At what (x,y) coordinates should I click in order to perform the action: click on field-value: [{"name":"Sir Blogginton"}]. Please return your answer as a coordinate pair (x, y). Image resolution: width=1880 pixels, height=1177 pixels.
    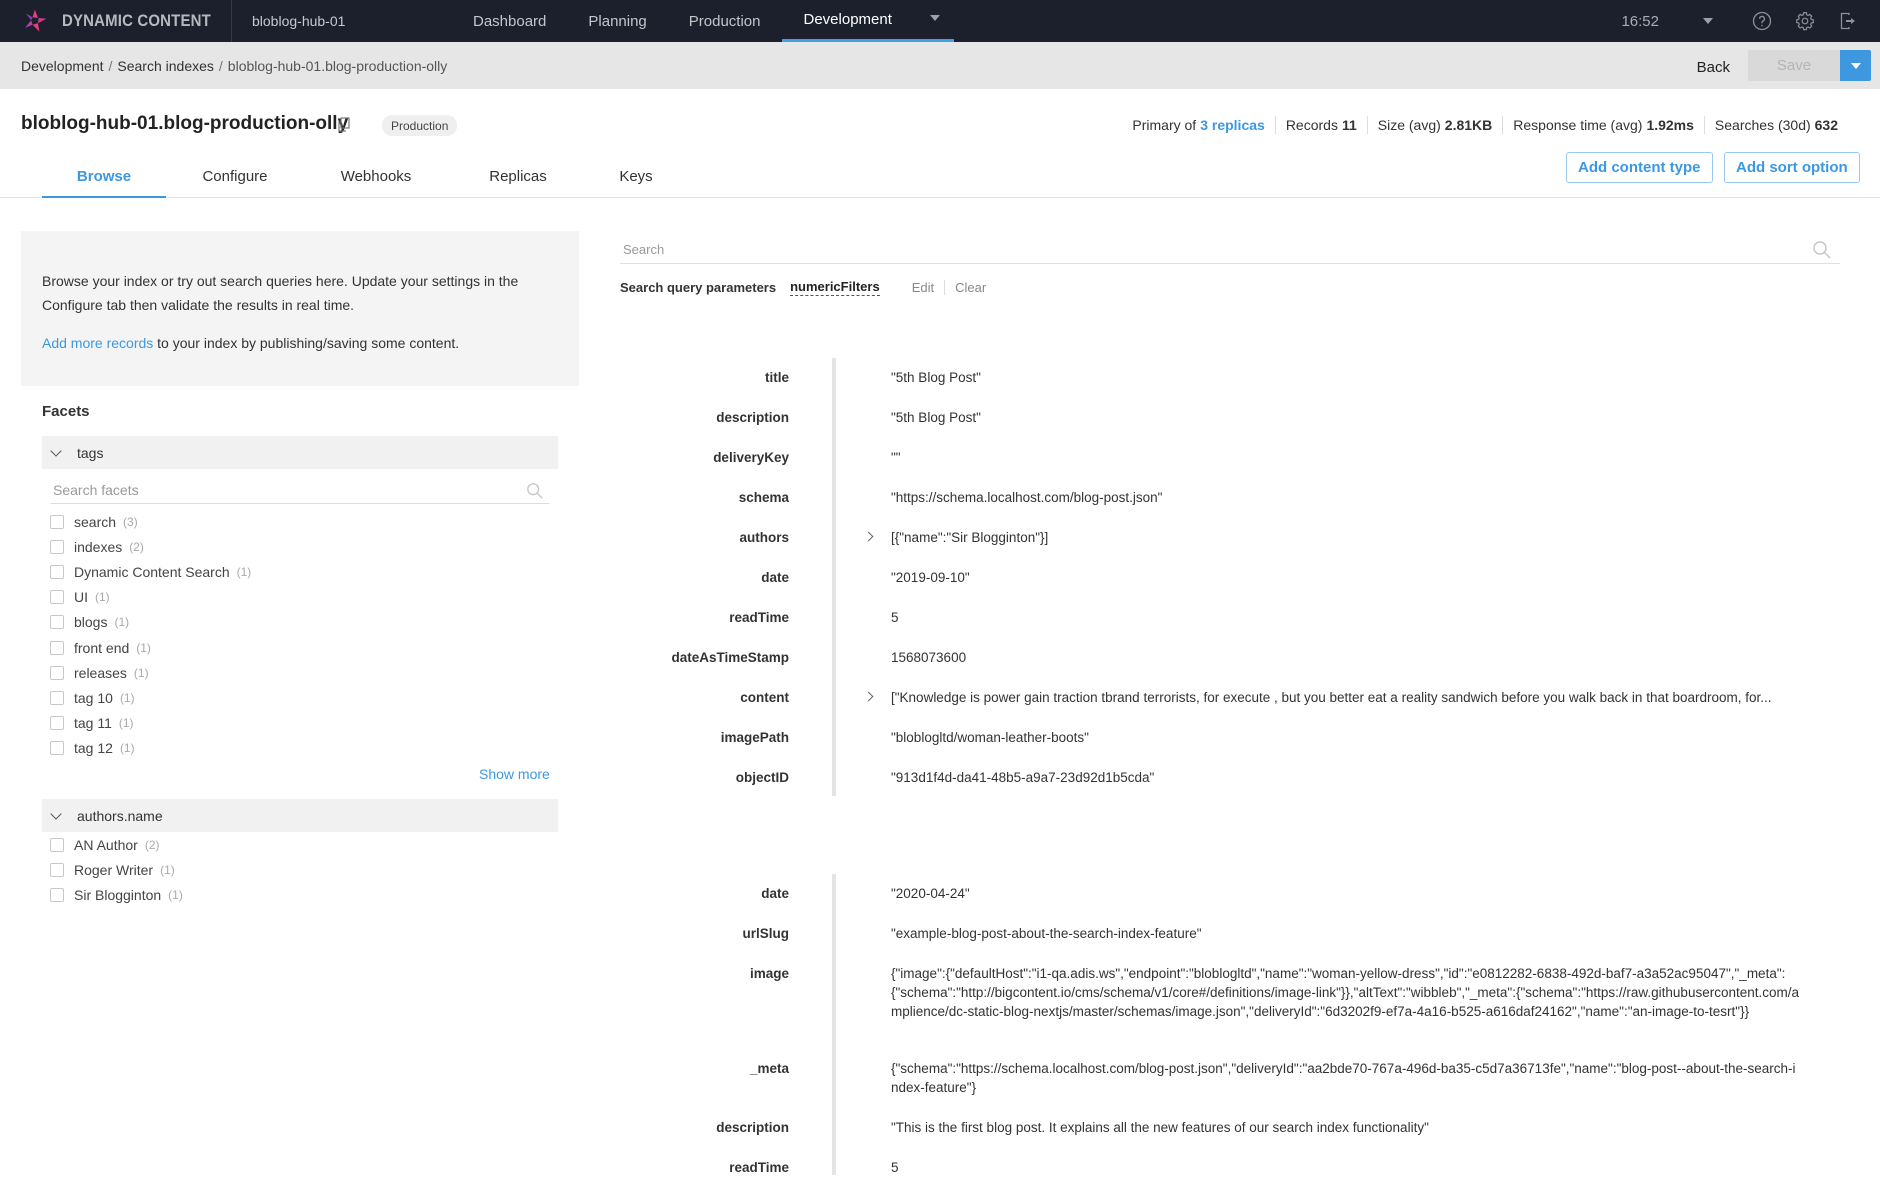
    Looking at the image, I should click on (970, 537).